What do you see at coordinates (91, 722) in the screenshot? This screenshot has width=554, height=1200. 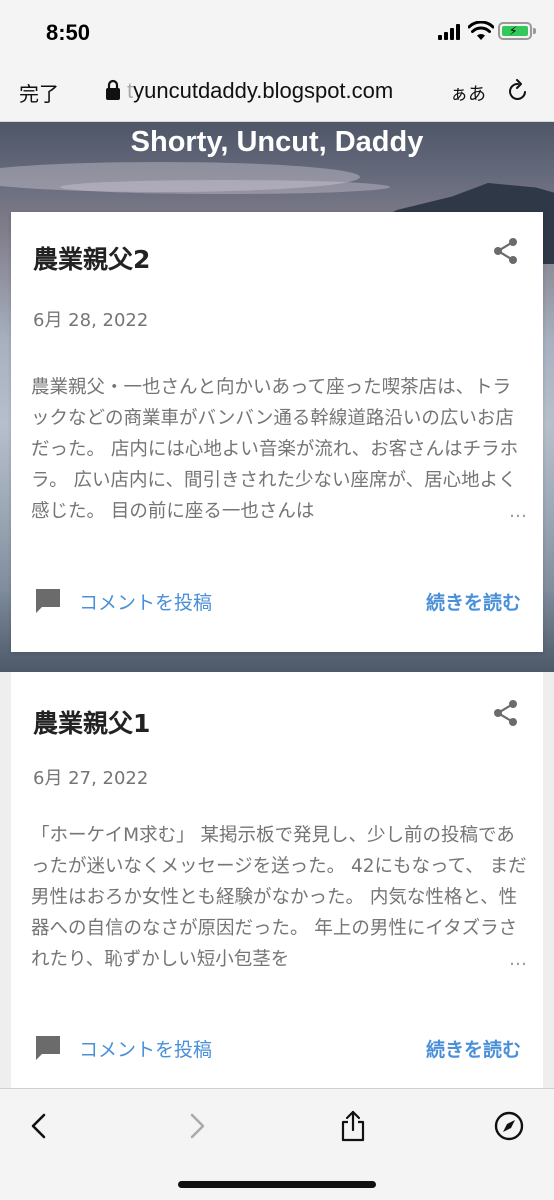 I see `post-title: 農業親父1` at bounding box center [91, 722].